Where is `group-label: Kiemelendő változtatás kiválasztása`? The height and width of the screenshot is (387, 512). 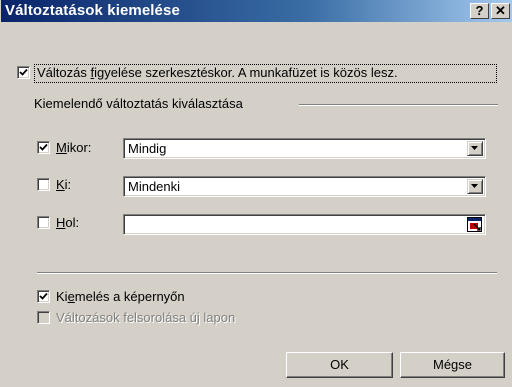 group-label: Kiemelendő változtatás kiválasztása is located at coordinates (138, 103).